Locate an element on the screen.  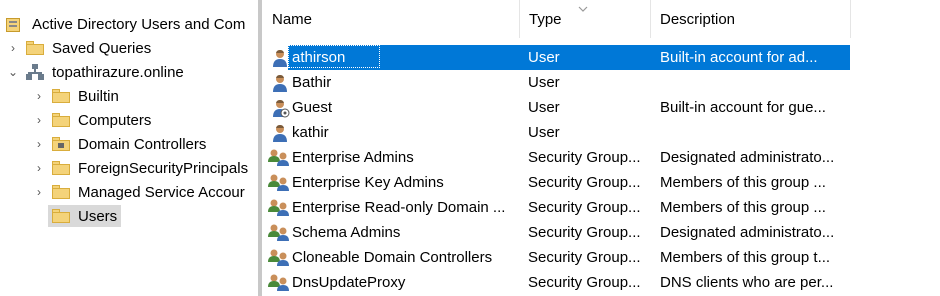
cell-name: Enterprise Admins is located at coordinates (353, 157).